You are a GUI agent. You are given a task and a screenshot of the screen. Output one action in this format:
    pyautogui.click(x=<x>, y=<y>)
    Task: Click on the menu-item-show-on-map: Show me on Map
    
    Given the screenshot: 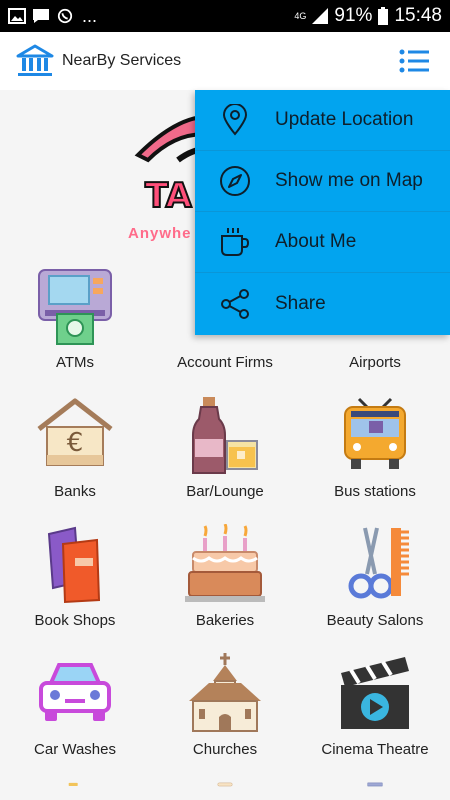 What is the action you would take?
    pyautogui.click(x=322, y=181)
    